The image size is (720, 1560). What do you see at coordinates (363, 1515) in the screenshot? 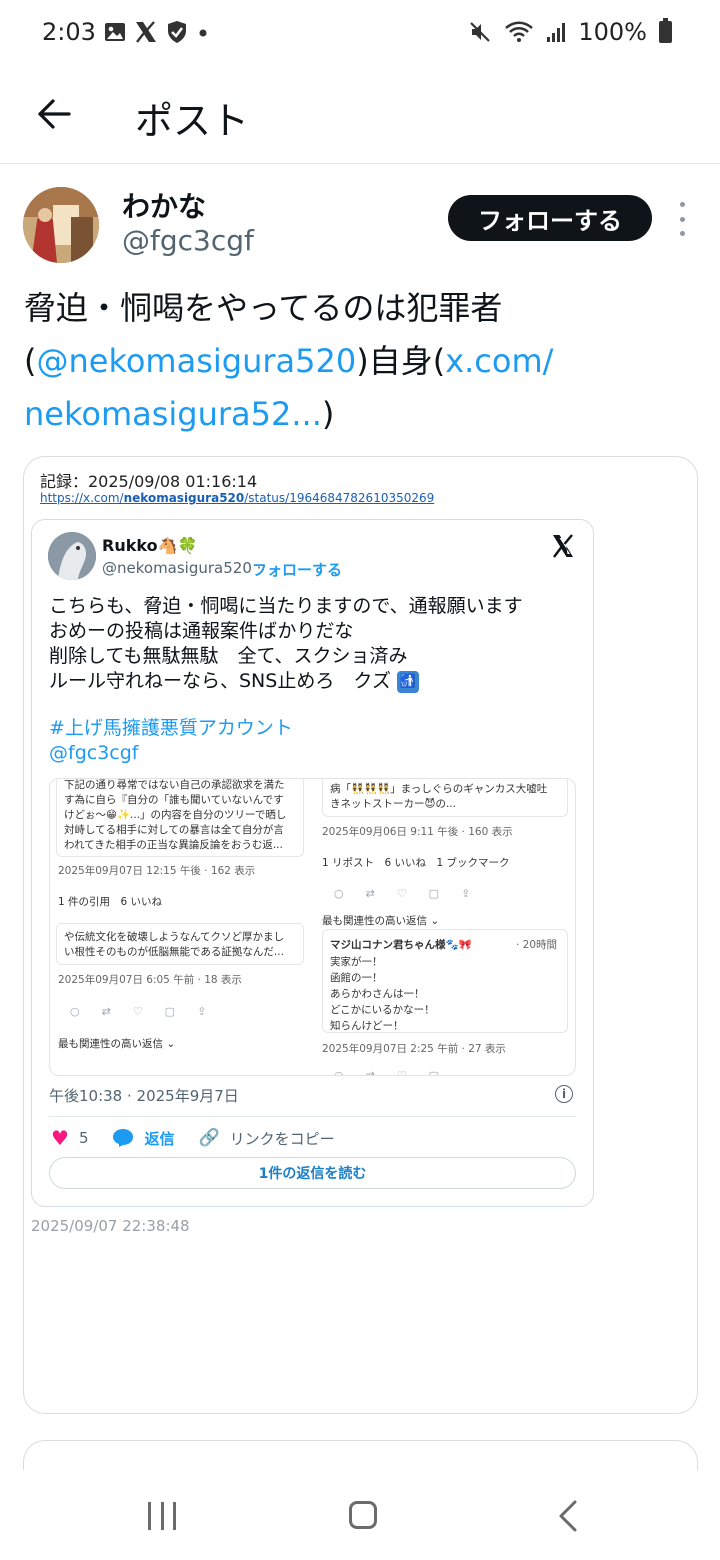
I see `home-button` at bounding box center [363, 1515].